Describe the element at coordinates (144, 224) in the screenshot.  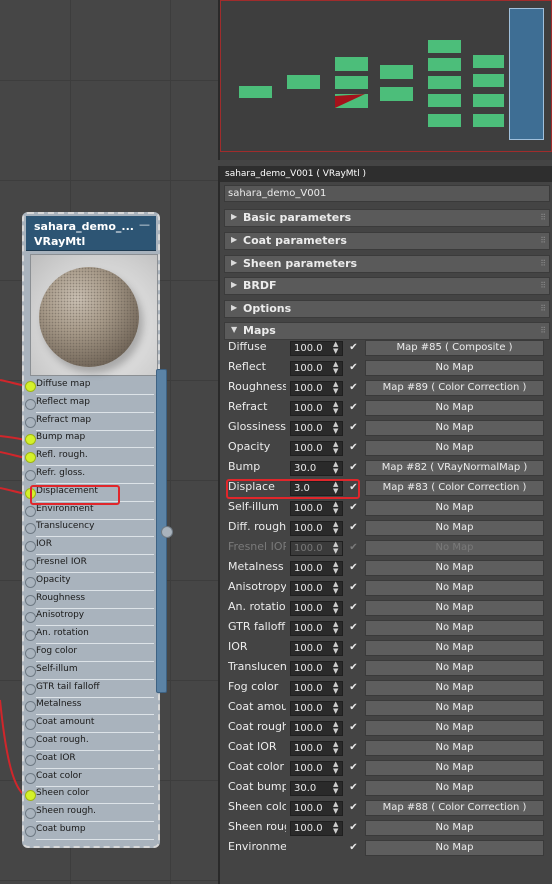
I see `minimize-icon: —` at that location.